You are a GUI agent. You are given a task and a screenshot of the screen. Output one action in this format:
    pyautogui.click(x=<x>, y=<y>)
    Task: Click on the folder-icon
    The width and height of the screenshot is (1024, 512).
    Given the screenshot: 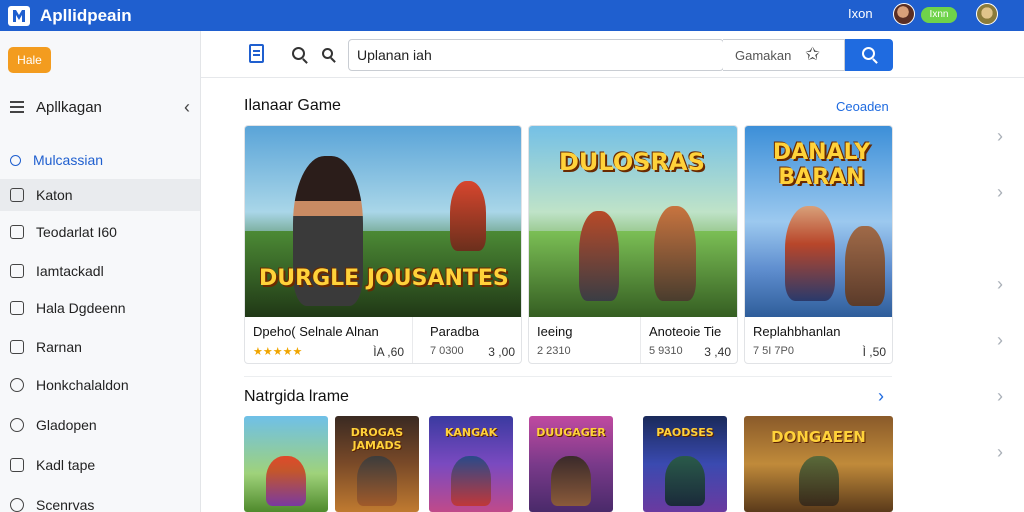 What is the action you would take?
    pyautogui.click(x=17, y=195)
    